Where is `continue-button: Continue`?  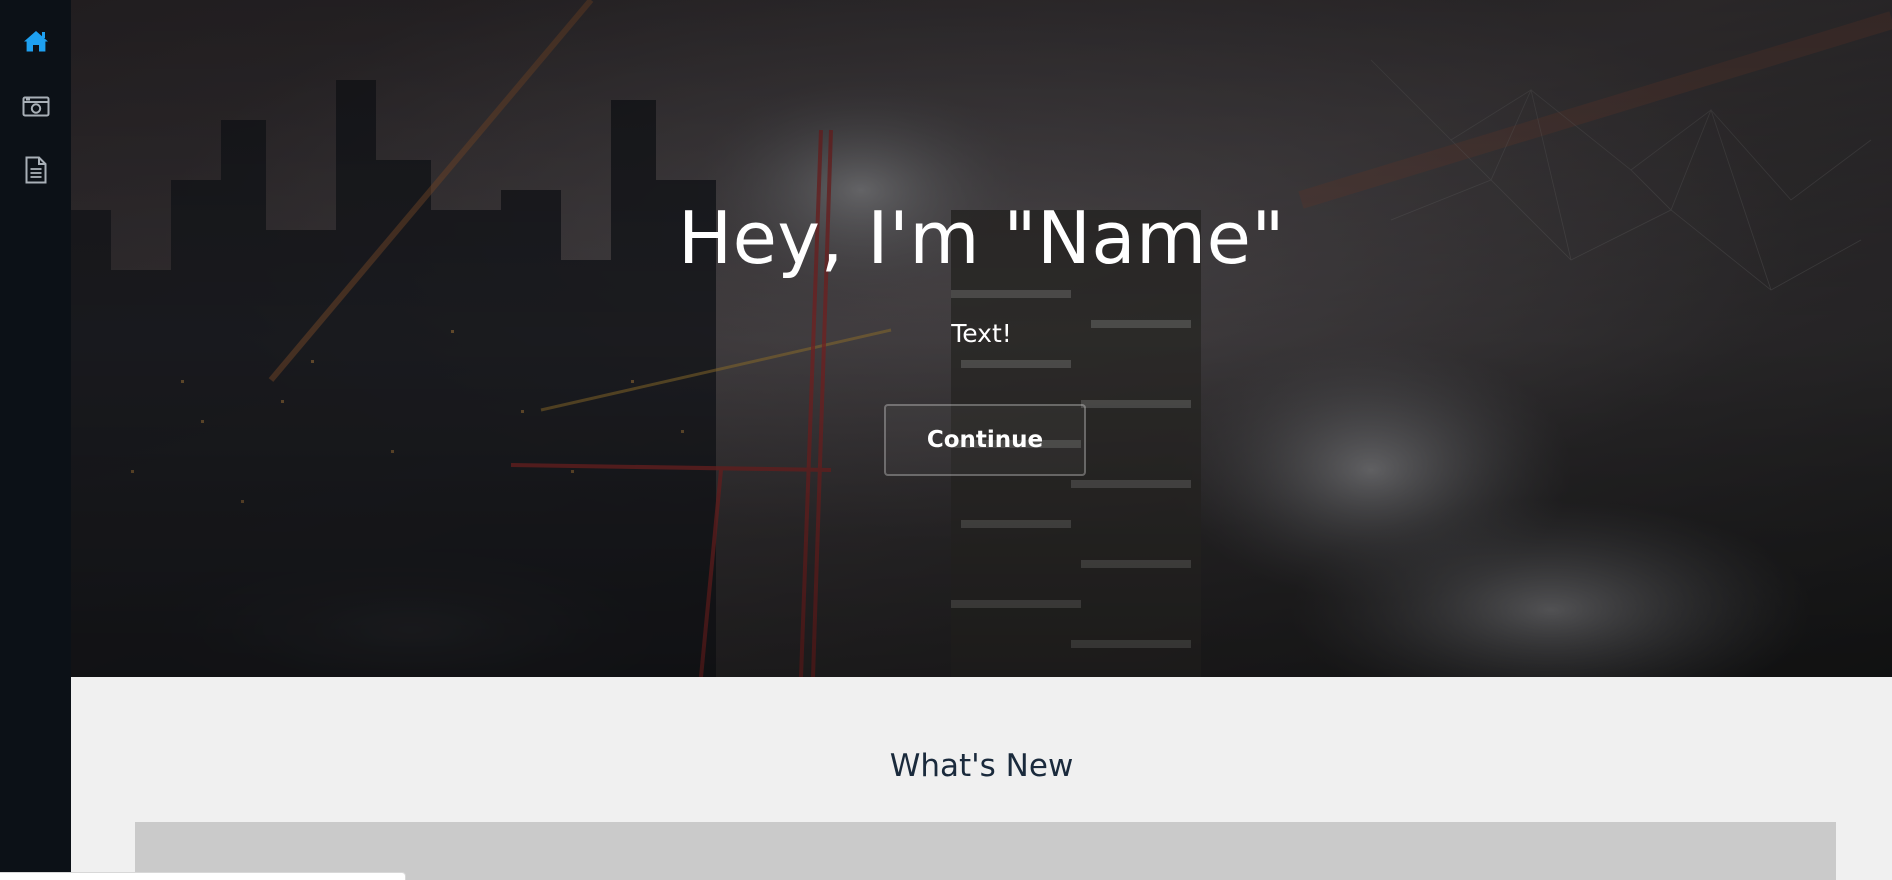
continue-button: Continue is located at coordinates (985, 440).